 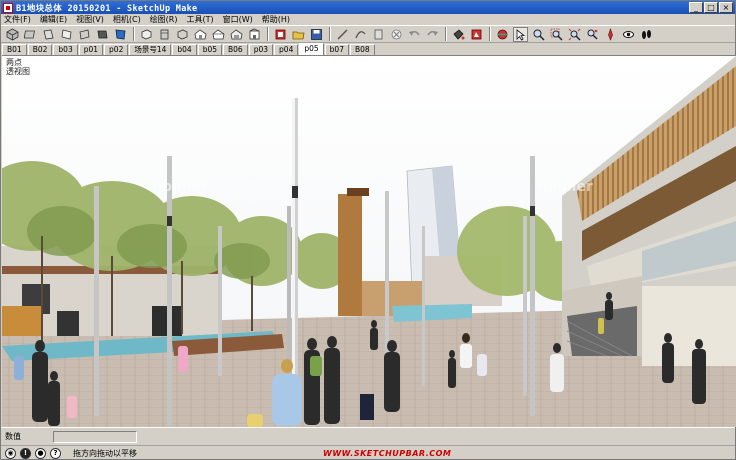 What do you see at coordinates (200, 34) in the screenshot?
I see `hidden-line-icon` at bounding box center [200, 34].